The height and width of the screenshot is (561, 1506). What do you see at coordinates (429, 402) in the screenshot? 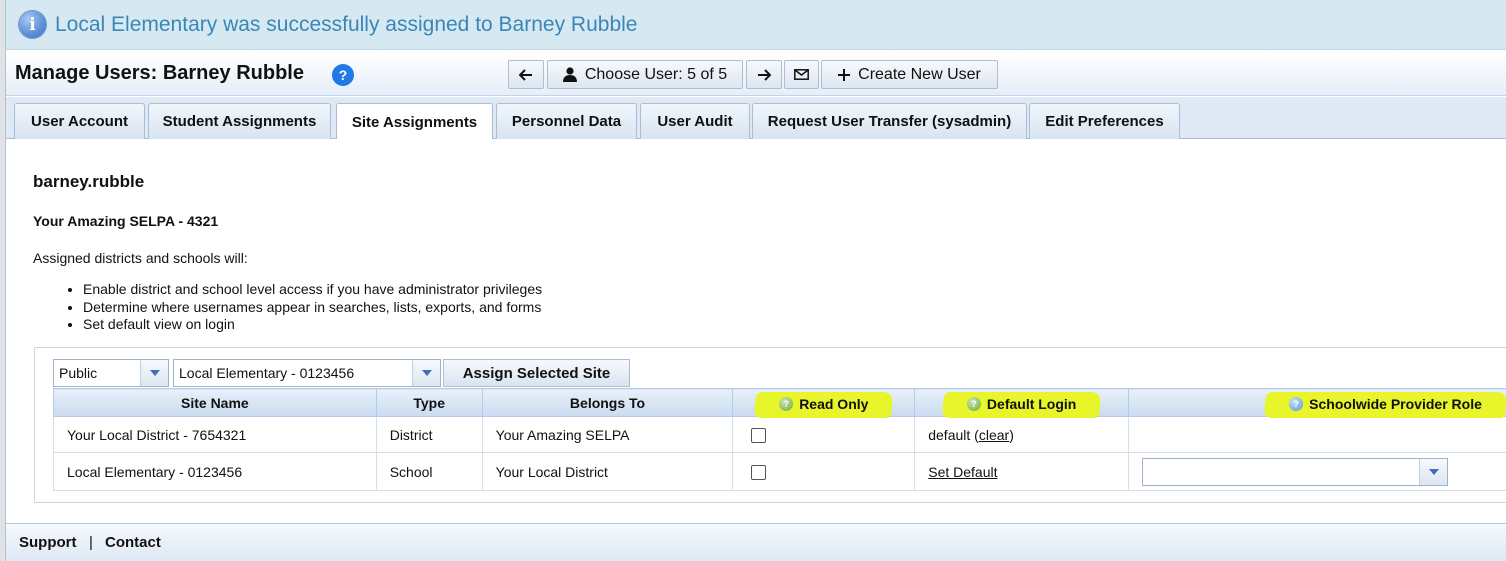
I see `column-header-type: Type` at bounding box center [429, 402].